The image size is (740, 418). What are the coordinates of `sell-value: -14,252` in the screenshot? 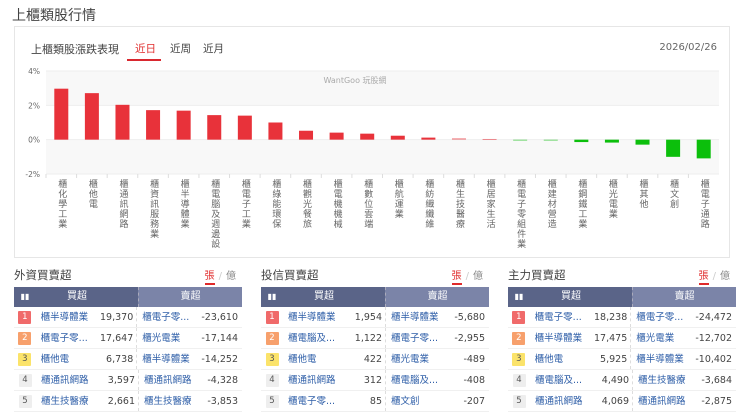 It's located at (220, 359).